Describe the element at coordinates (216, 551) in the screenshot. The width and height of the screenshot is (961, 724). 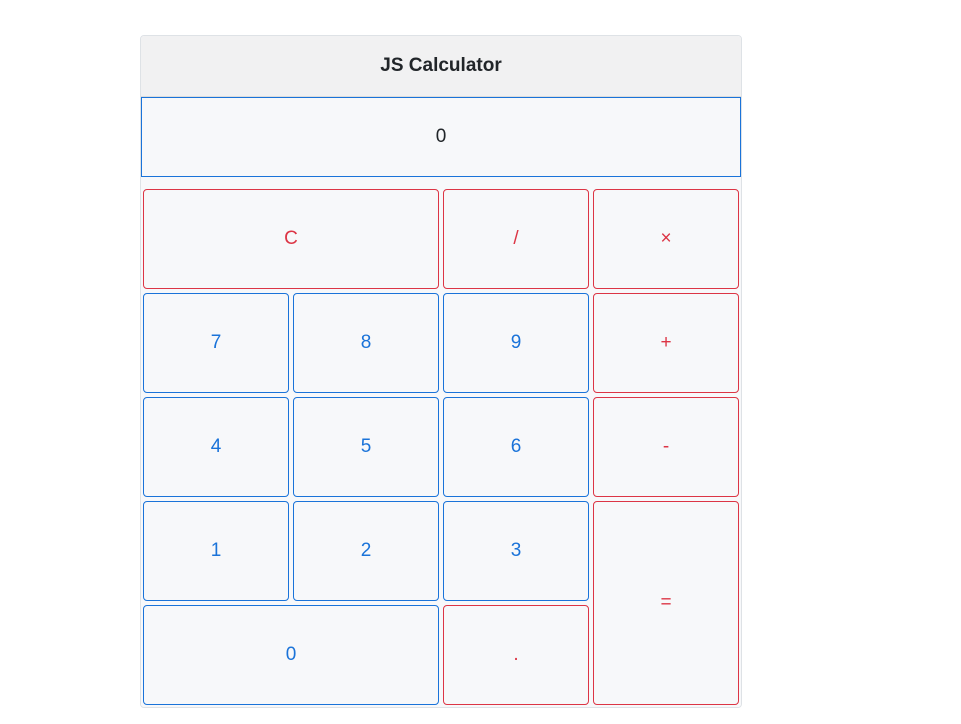
I see `one-button: 1` at that location.